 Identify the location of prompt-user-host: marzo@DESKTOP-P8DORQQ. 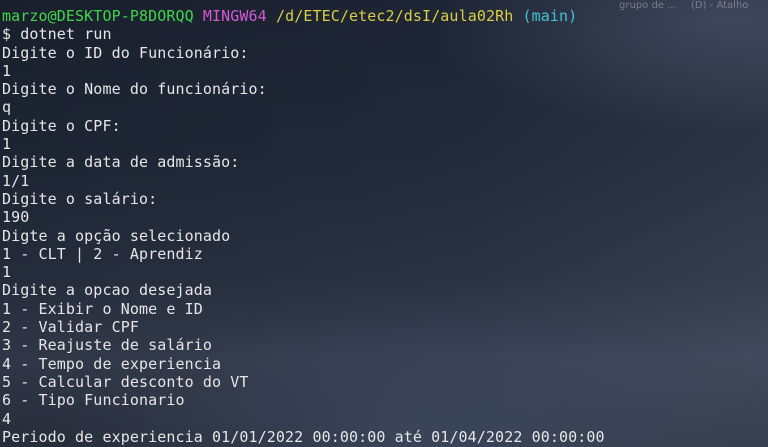
(98, 16).